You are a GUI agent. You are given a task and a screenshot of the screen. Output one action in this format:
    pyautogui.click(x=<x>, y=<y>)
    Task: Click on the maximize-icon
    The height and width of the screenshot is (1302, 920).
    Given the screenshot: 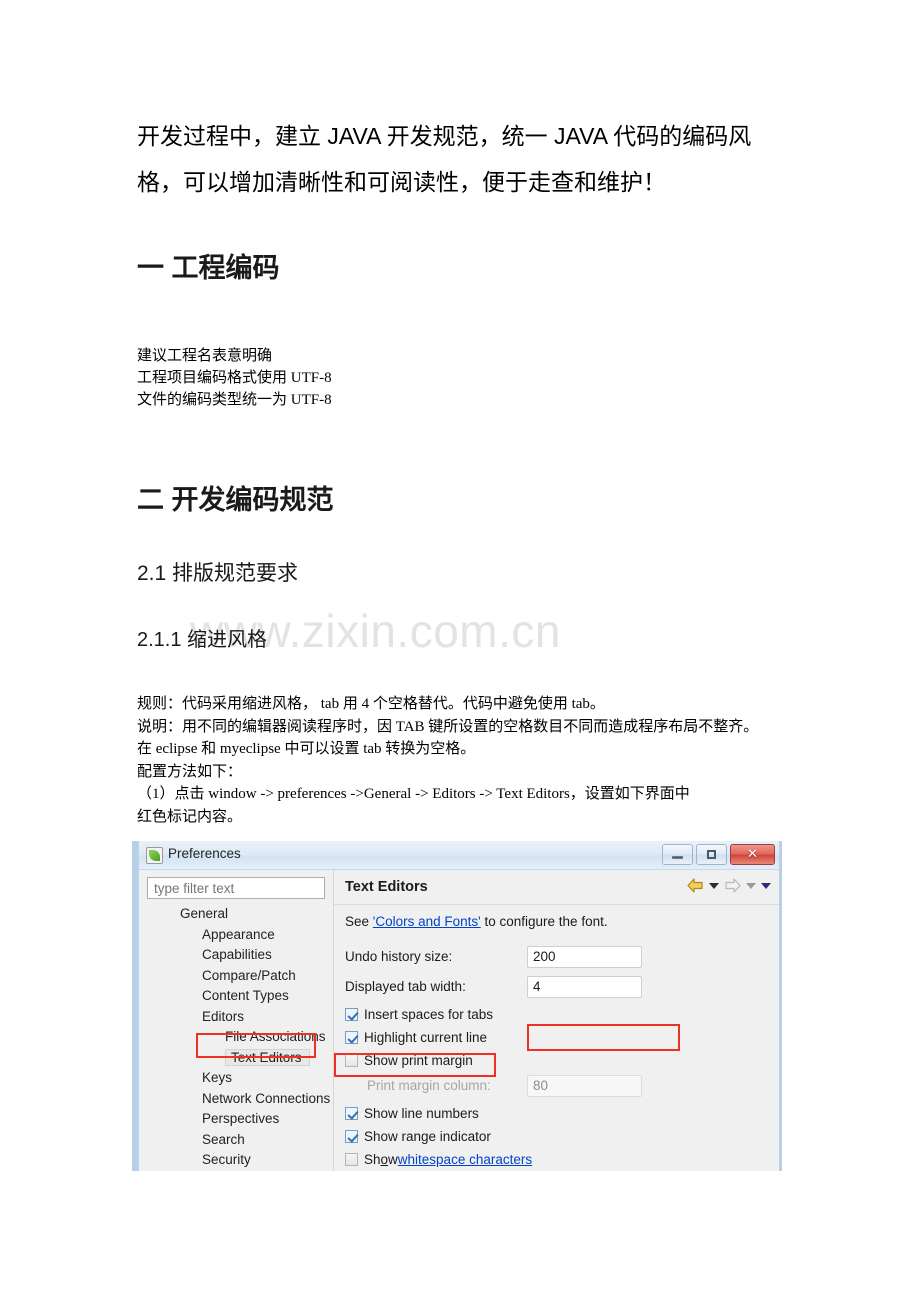 What is the action you would take?
    pyautogui.click(x=711, y=854)
    